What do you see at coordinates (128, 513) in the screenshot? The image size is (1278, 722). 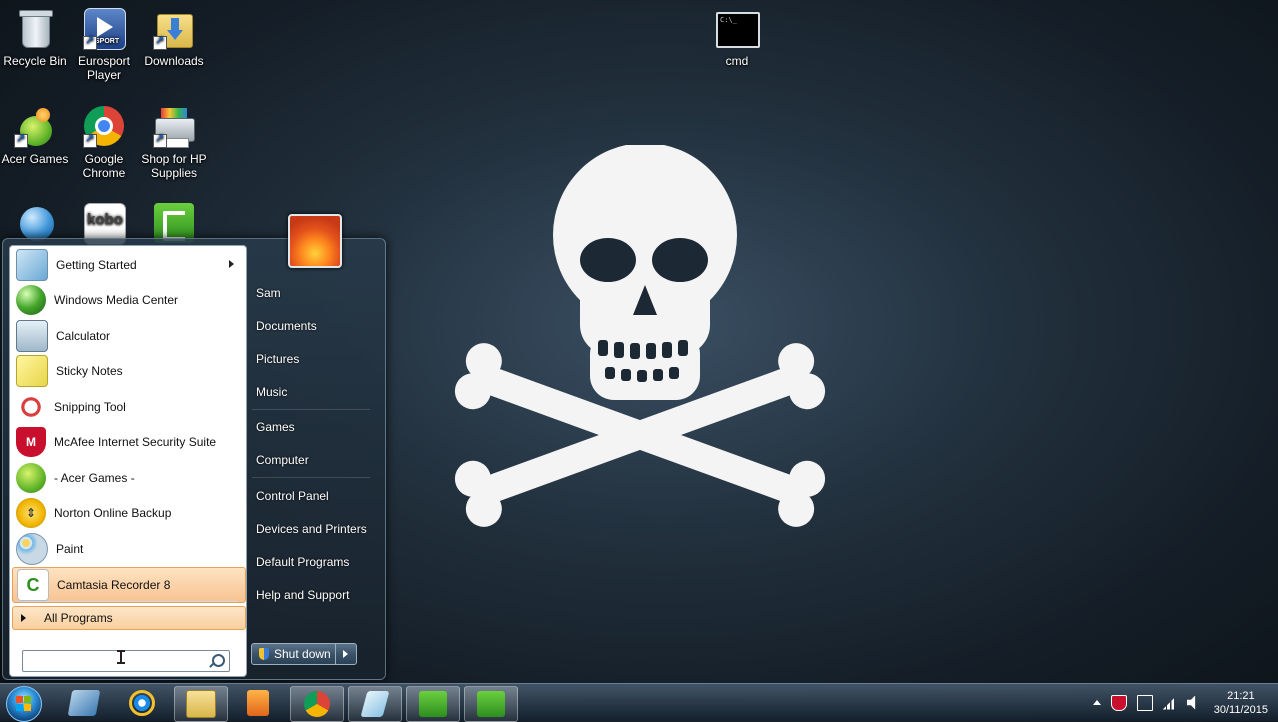 I see `program-norton-online-backup: ⇕ Norton Online Backup` at bounding box center [128, 513].